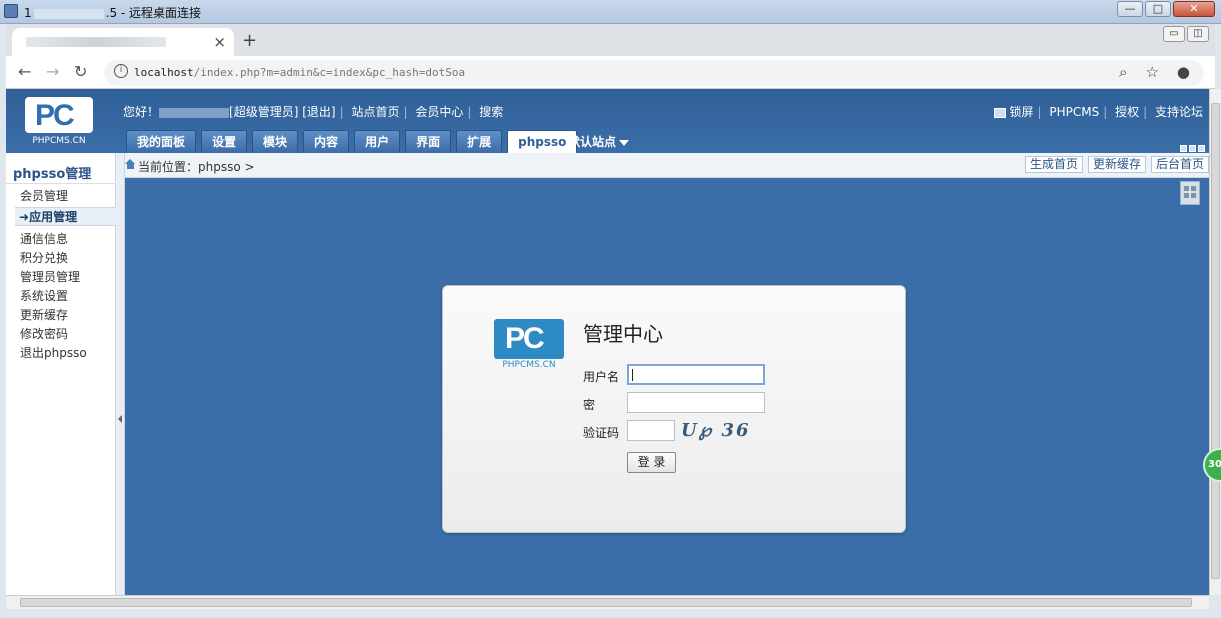 This screenshot has width=1221, height=618. I want to click on nav-interface: 界面, so click(428, 141).